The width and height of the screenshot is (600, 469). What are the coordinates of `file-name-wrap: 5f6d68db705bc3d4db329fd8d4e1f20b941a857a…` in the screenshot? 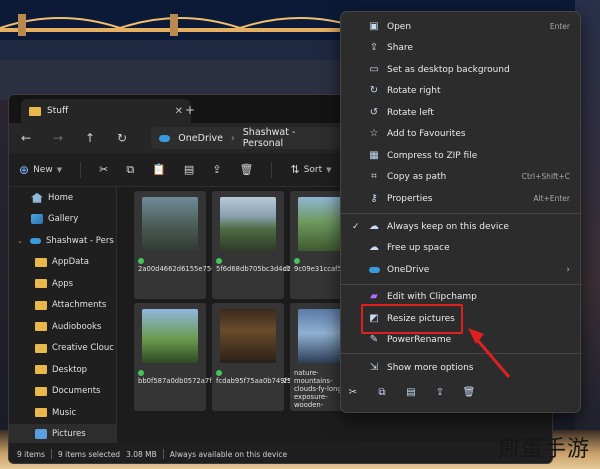 It's located at (318, 265).